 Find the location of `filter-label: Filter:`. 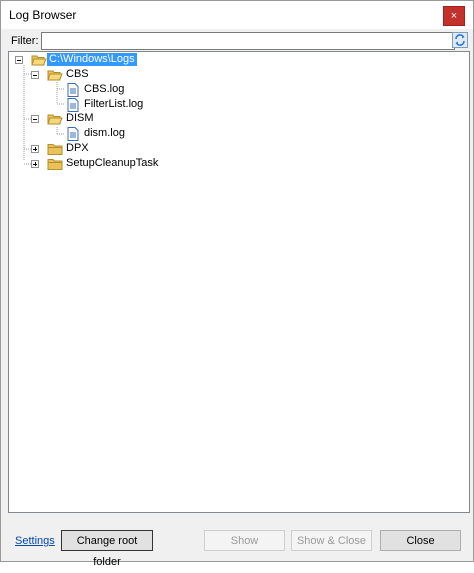

filter-label: Filter: is located at coordinates (25, 41).